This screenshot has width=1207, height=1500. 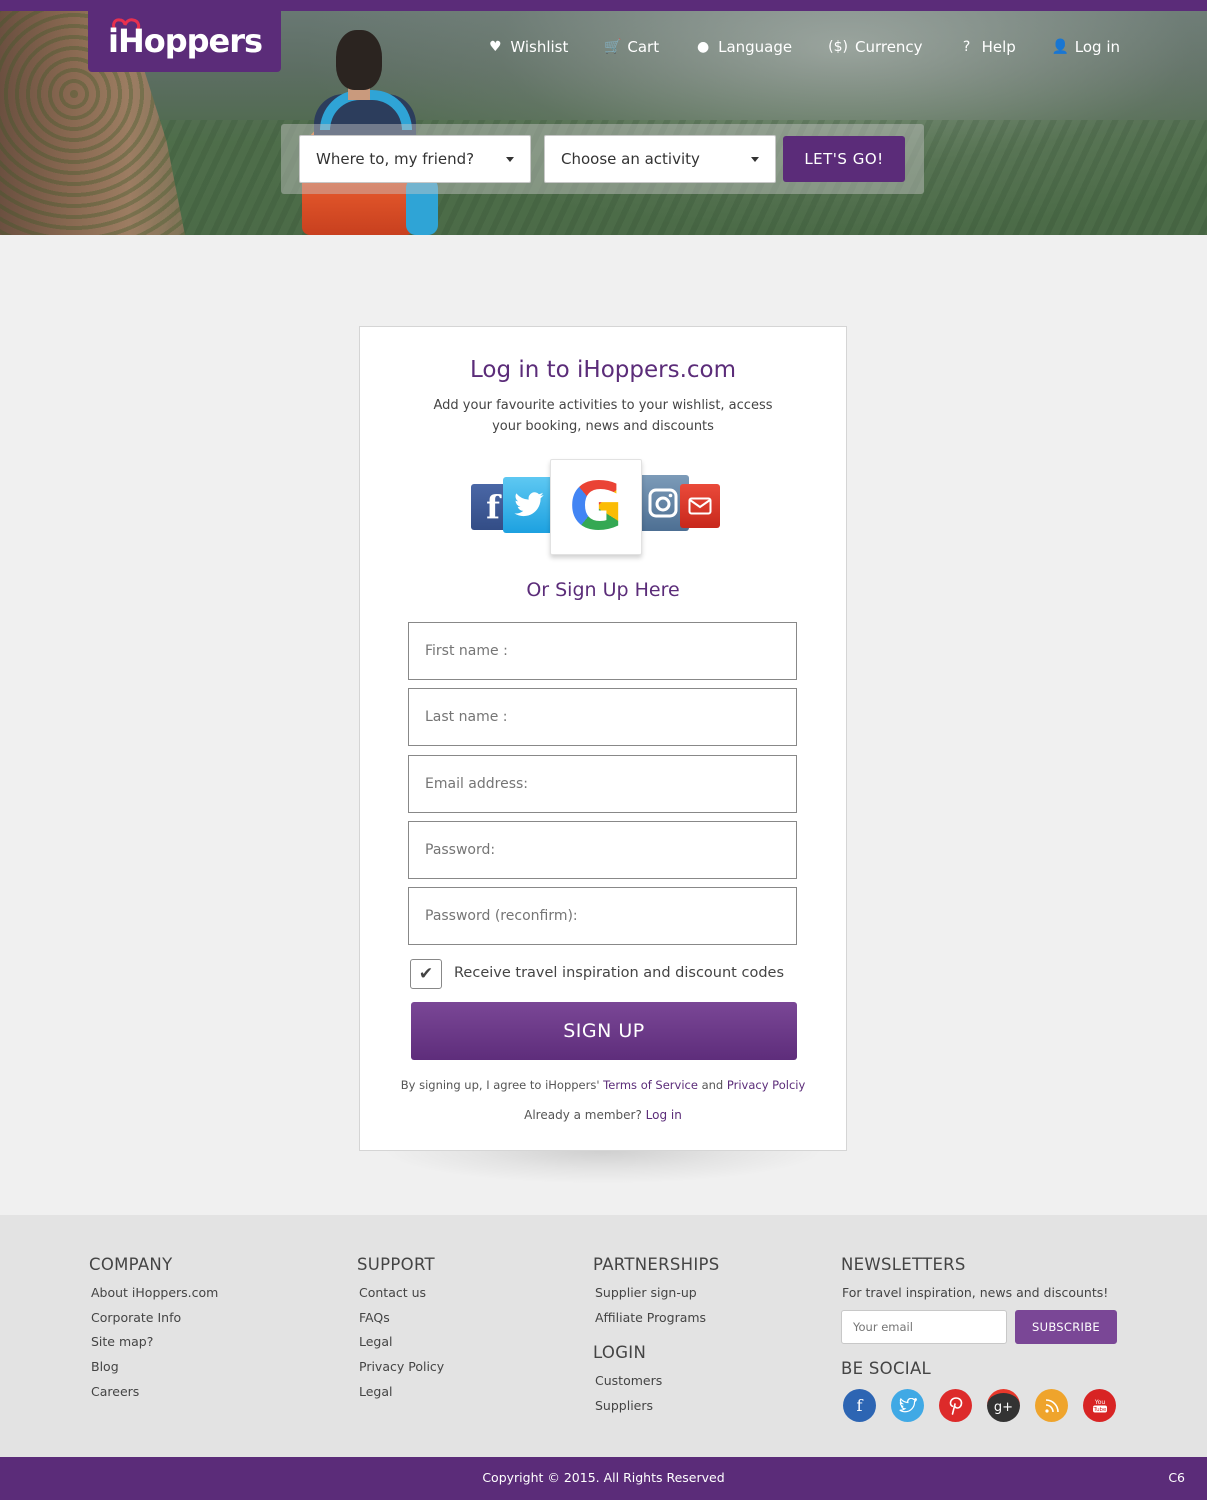 I want to click on dollar-icon: ($), so click(x=838, y=47).